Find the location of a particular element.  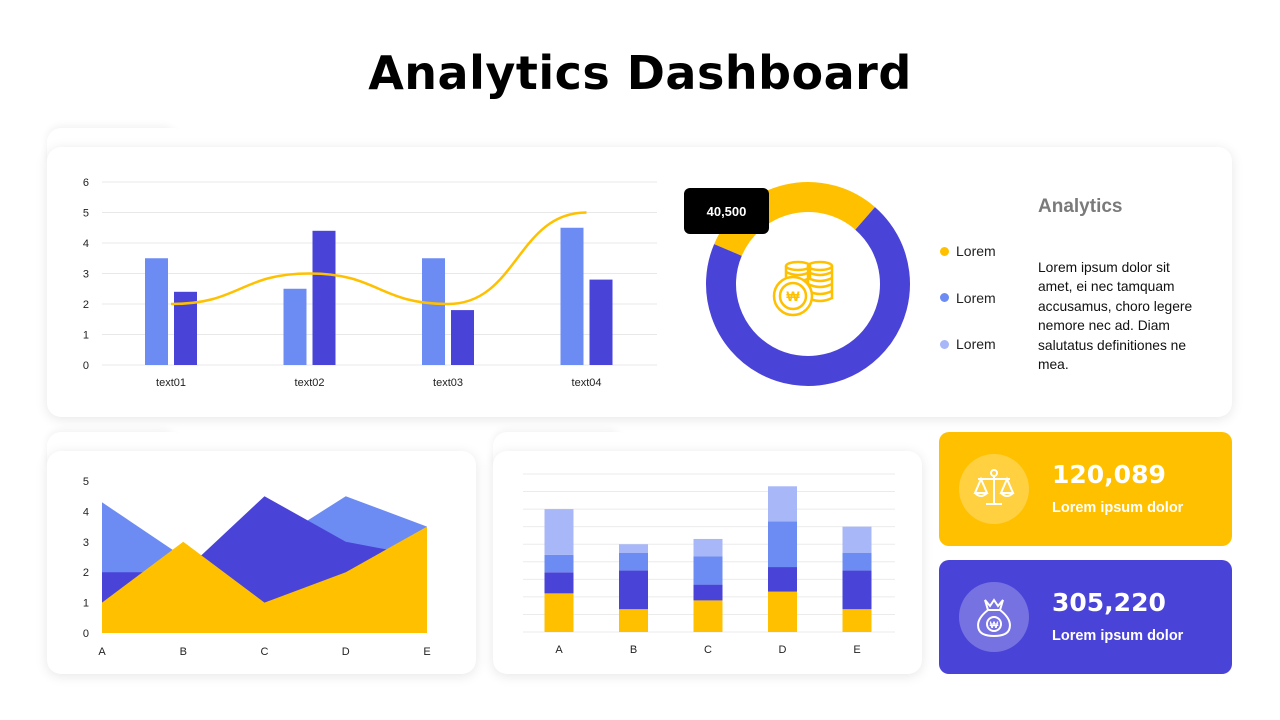

x-tick-label: text01 is located at coordinates (171, 383).